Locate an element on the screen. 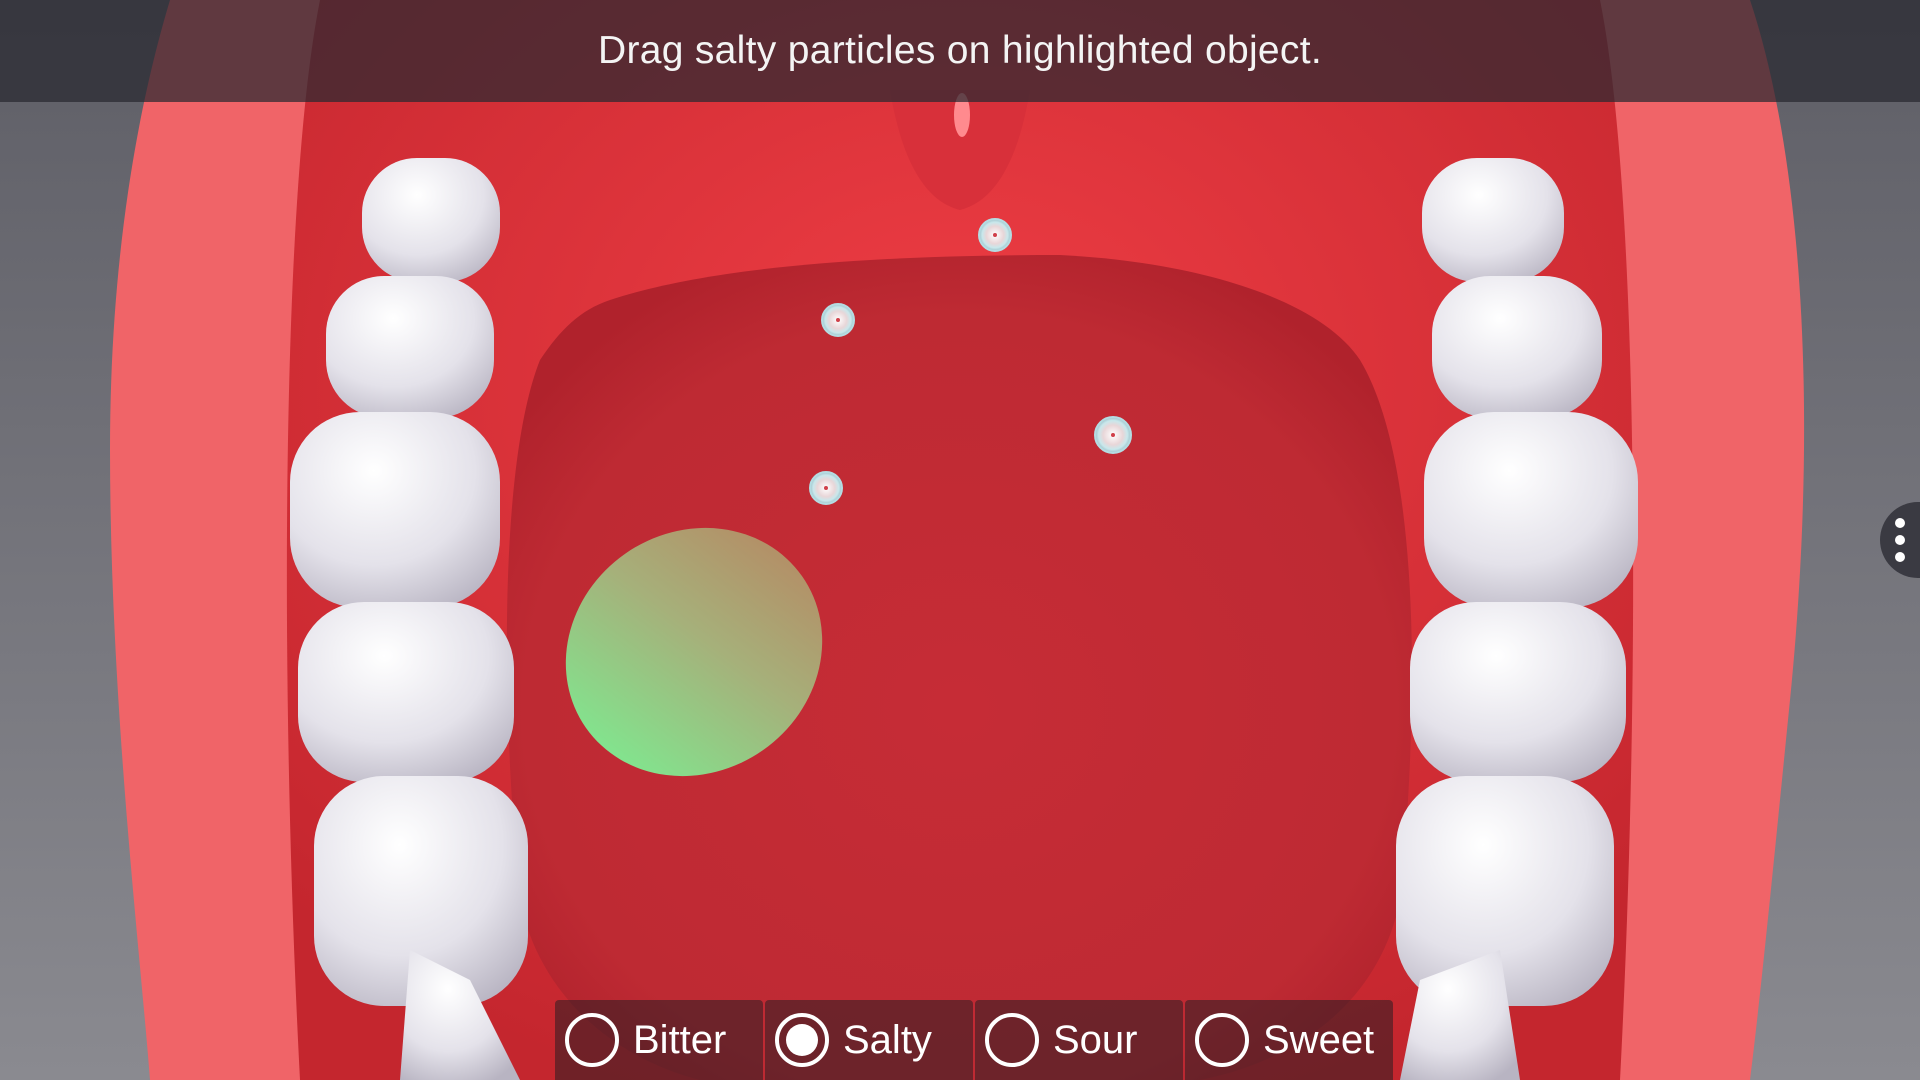  taste-option-sour: Sour is located at coordinates (1079, 1040).